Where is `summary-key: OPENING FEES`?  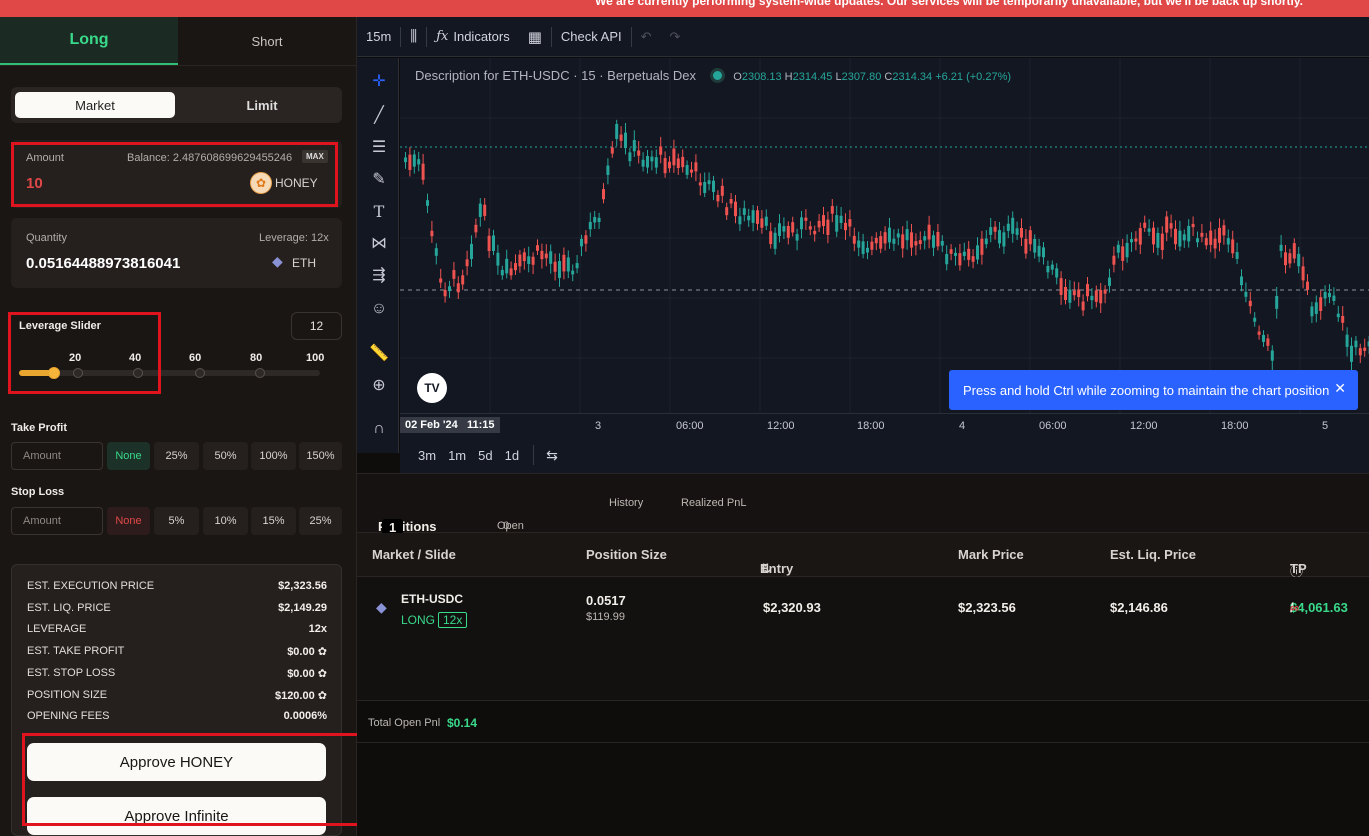 summary-key: OPENING FEES is located at coordinates (68, 716).